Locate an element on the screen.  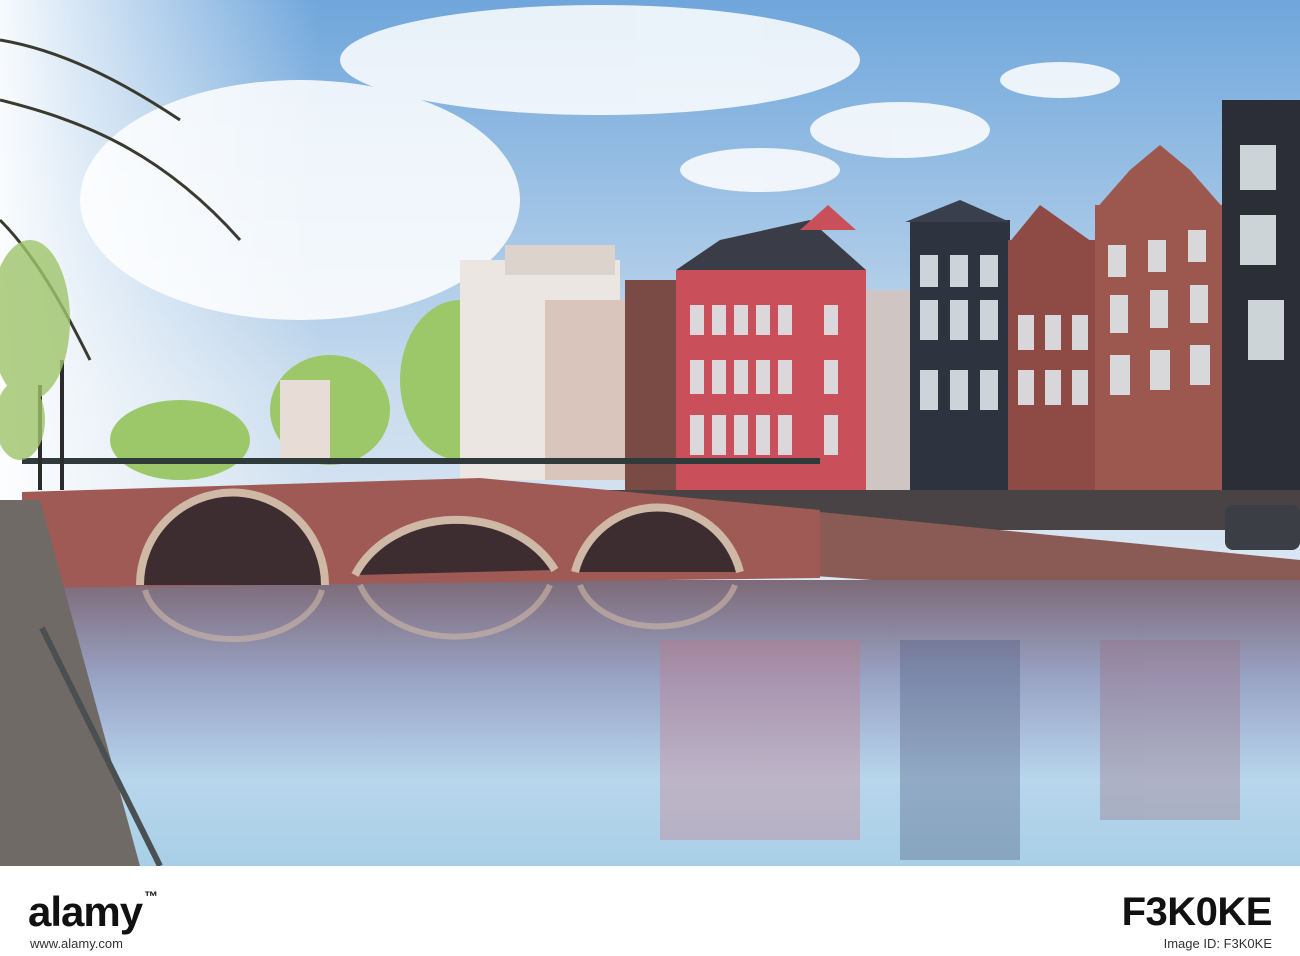
image-id-large: F3K0KE is located at coordinates (1197, 912).